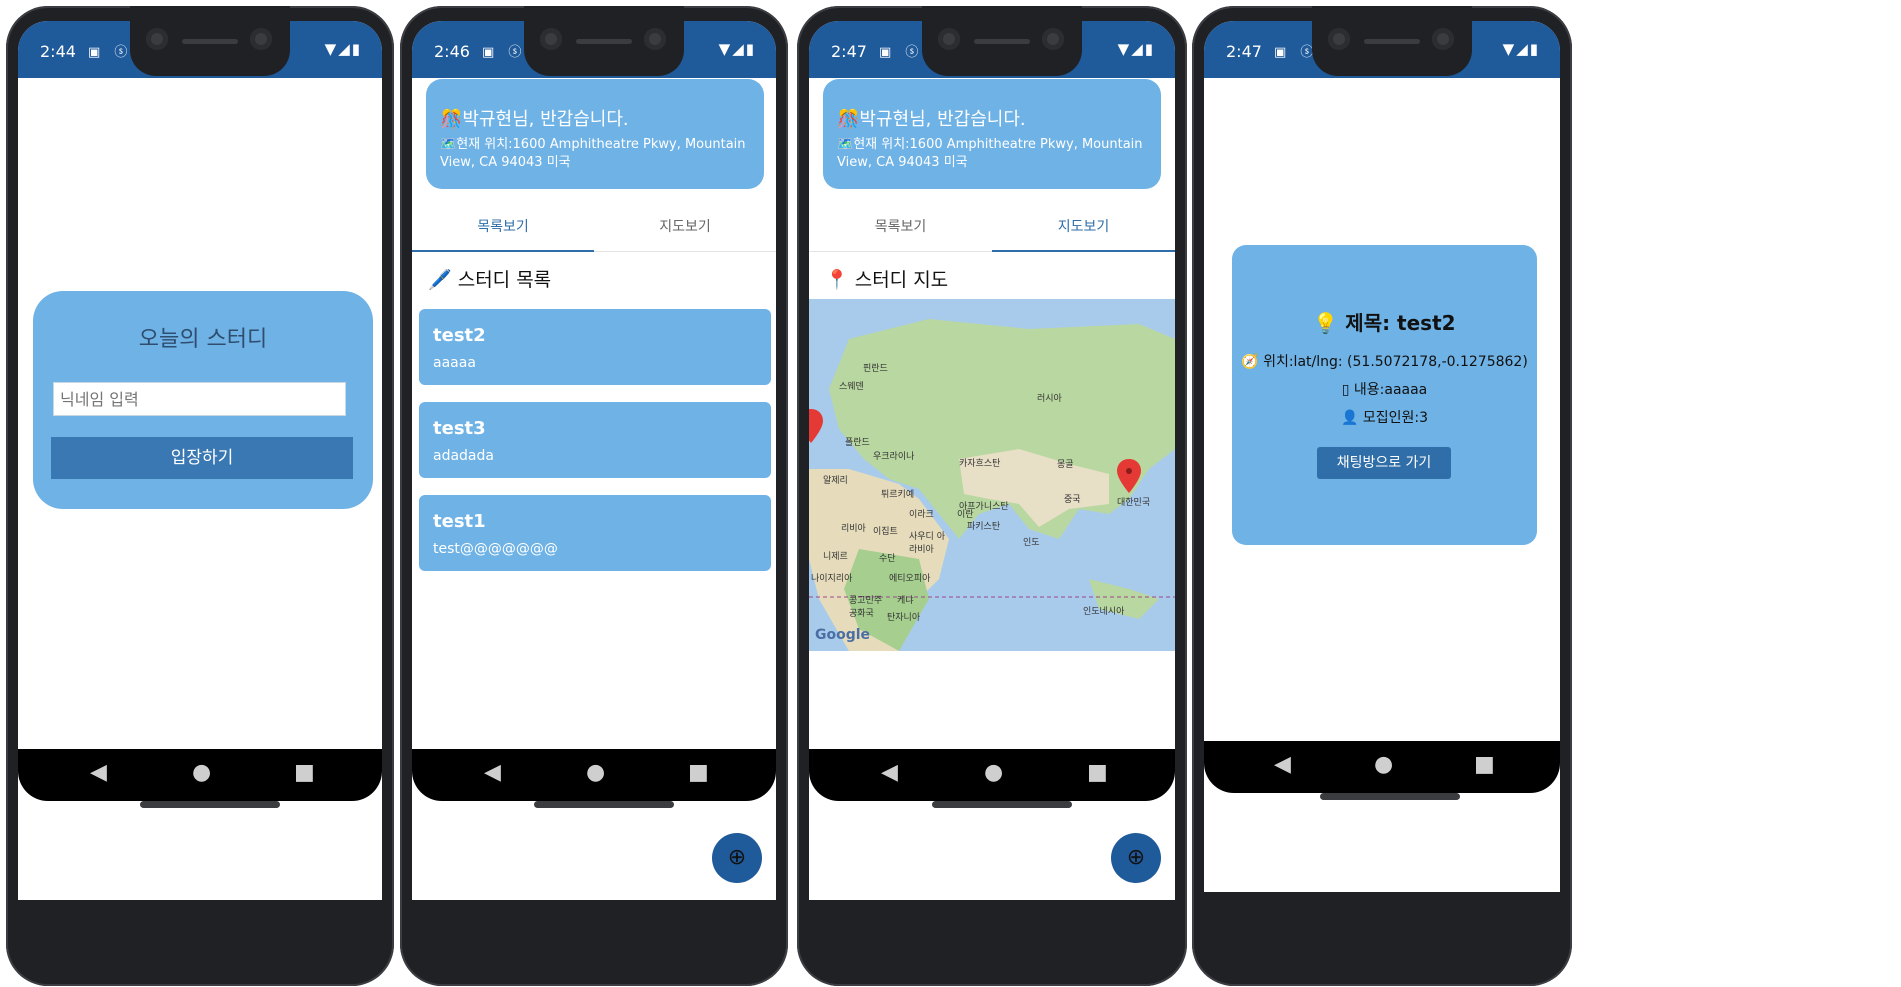 The image size is (1901, 987). I want to click on app-title: 오늘의 스터디, so click(203, 339).